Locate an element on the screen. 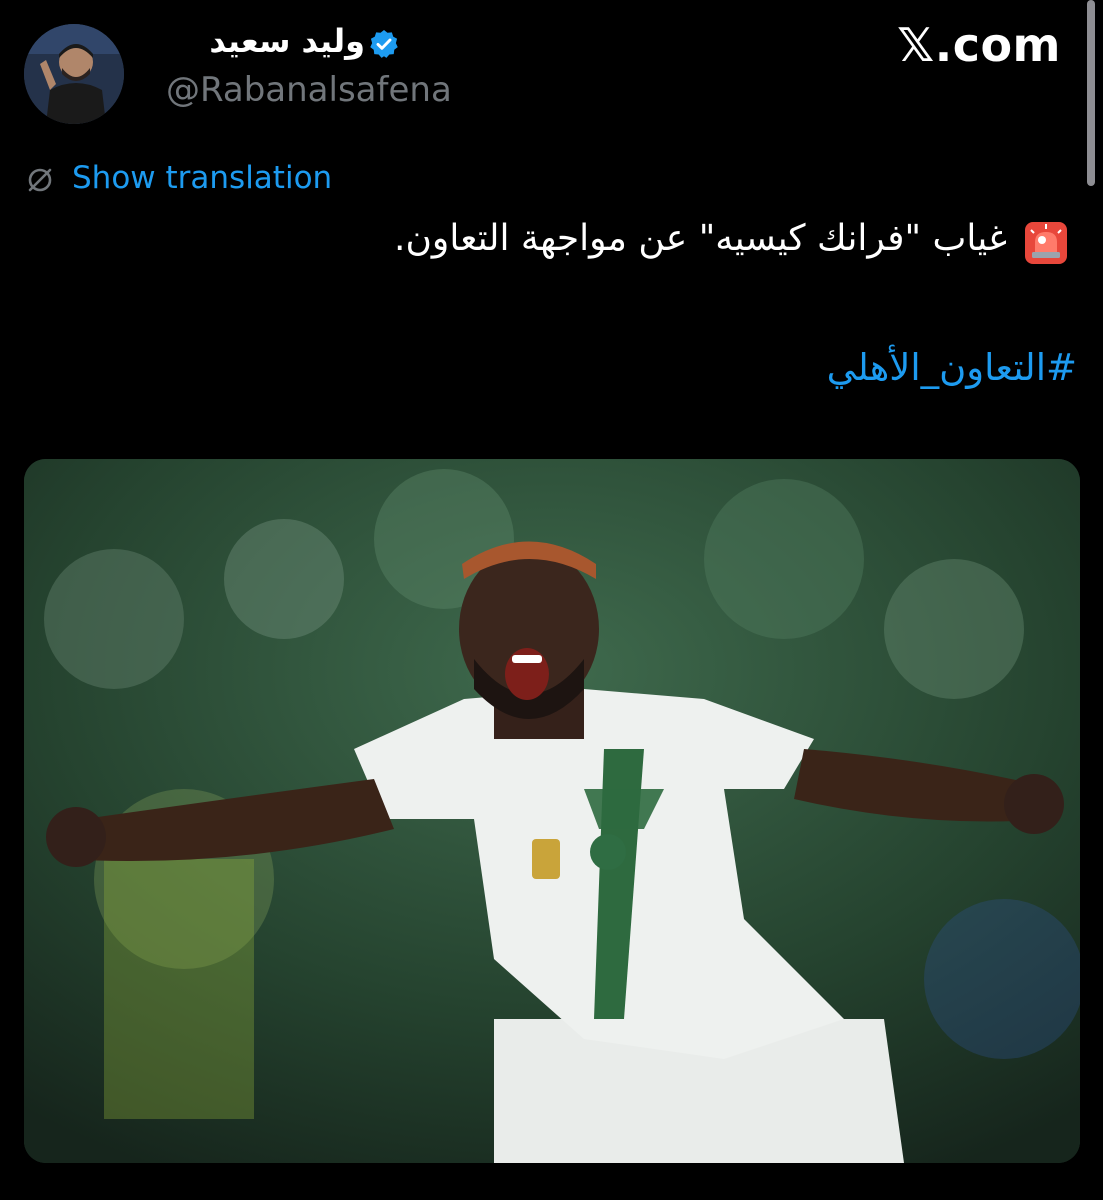 The image size is (1103, 1200). tweet-text: غياب "فرانك كيسيه" عن مواجهة التعاون. is located at coordinates (700, 238).